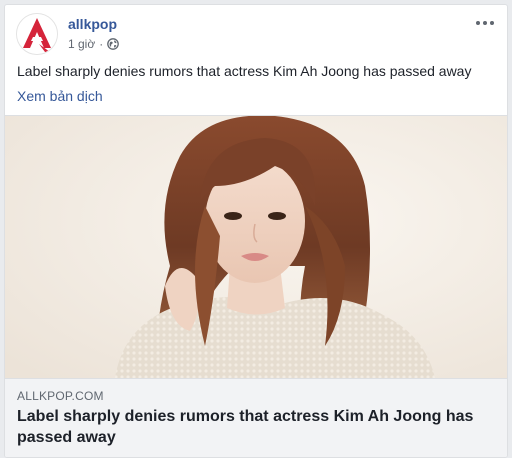 This screenshot has height=458, width=512. Describe the element at coordinates (256, 33) in the screenshot. I see `post-header: allkpop 1 giờ ·` at that location.